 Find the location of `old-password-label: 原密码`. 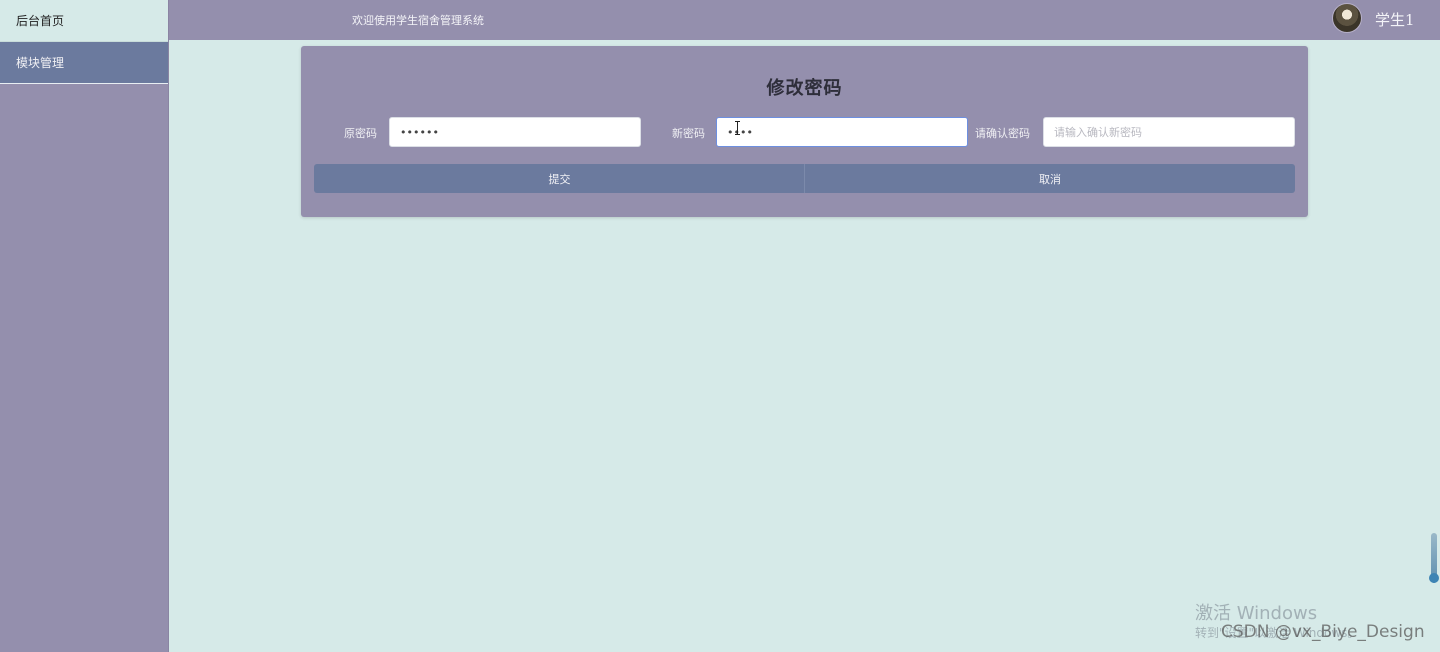

old-password-label: 原密码 is located at coordinates (360, 133).